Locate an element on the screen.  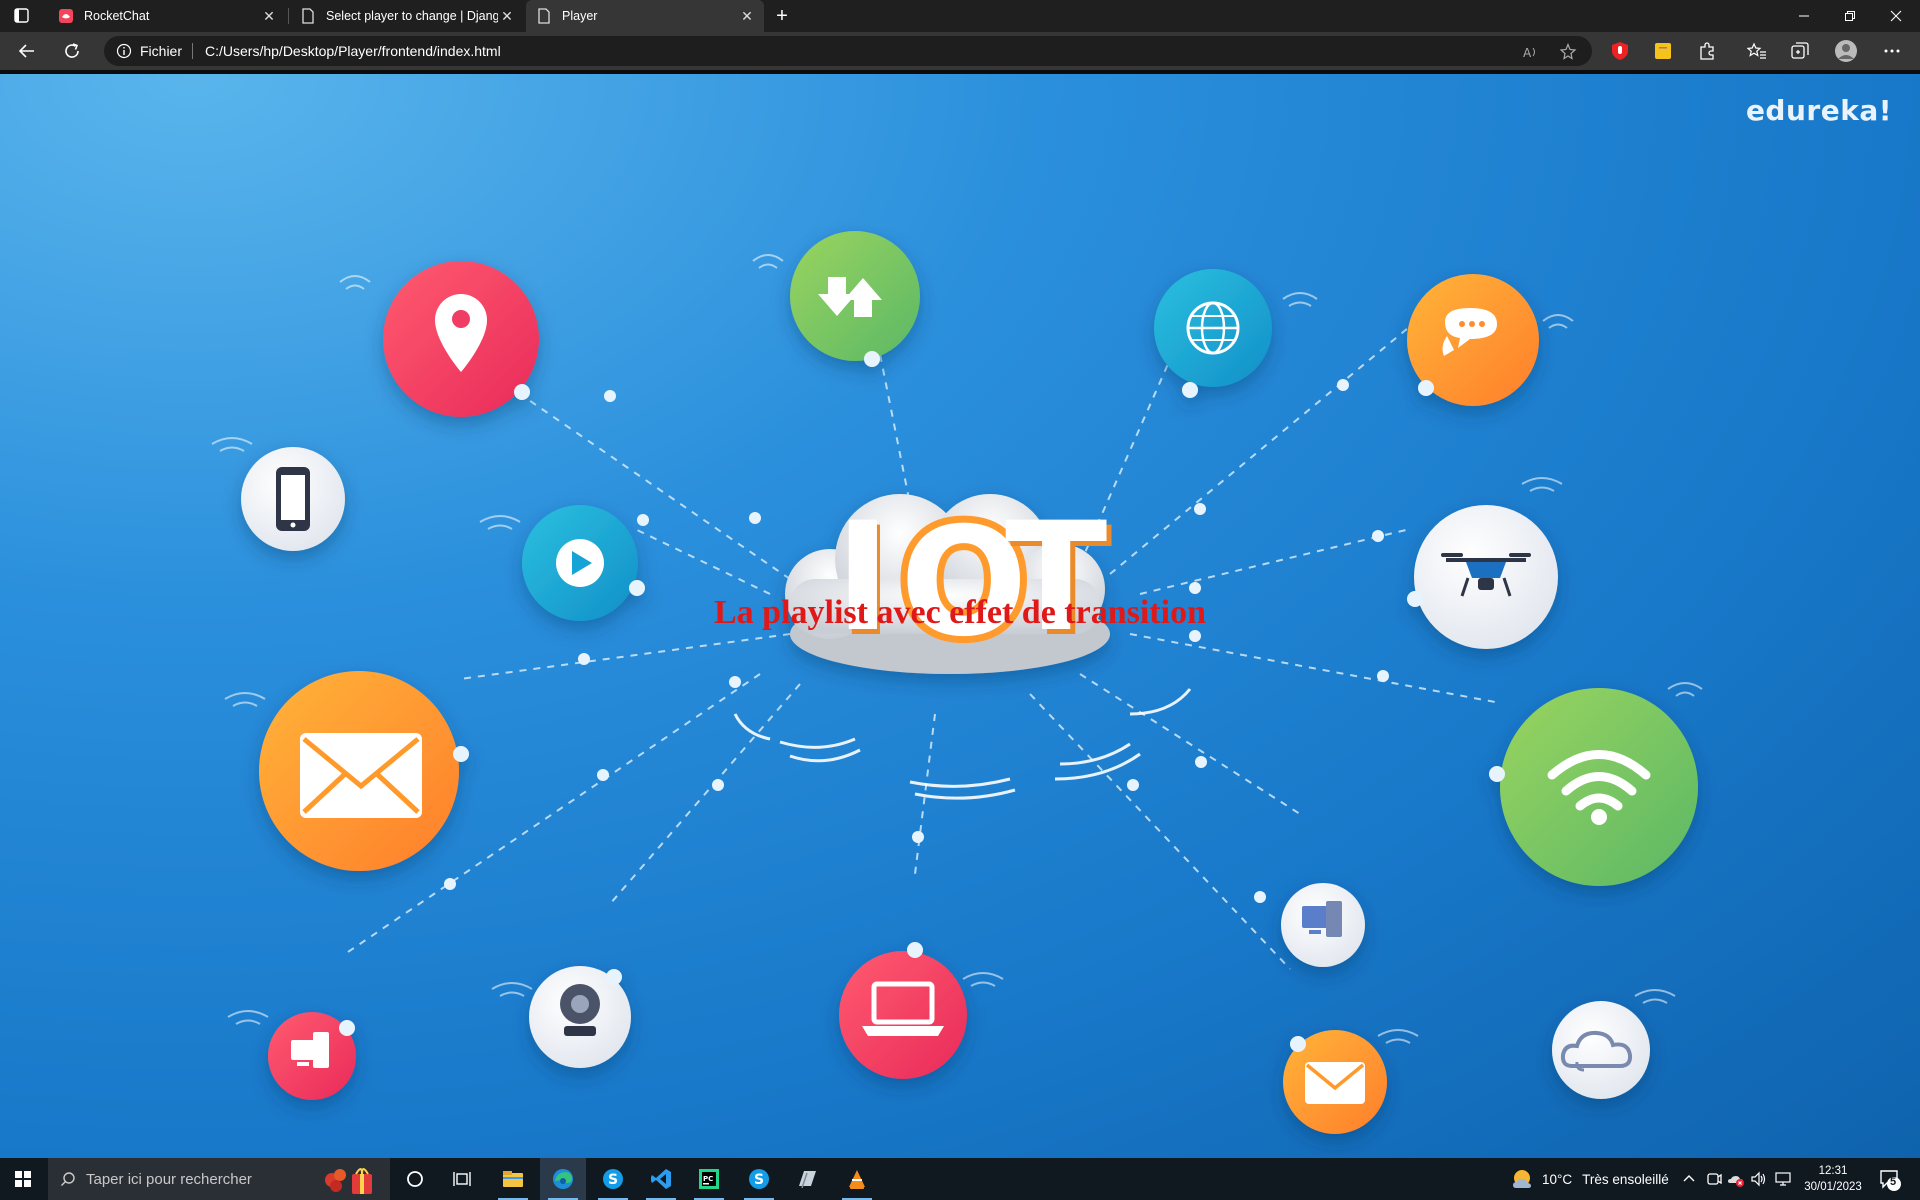
smartphone-icon is located at coordinates (293, 499).